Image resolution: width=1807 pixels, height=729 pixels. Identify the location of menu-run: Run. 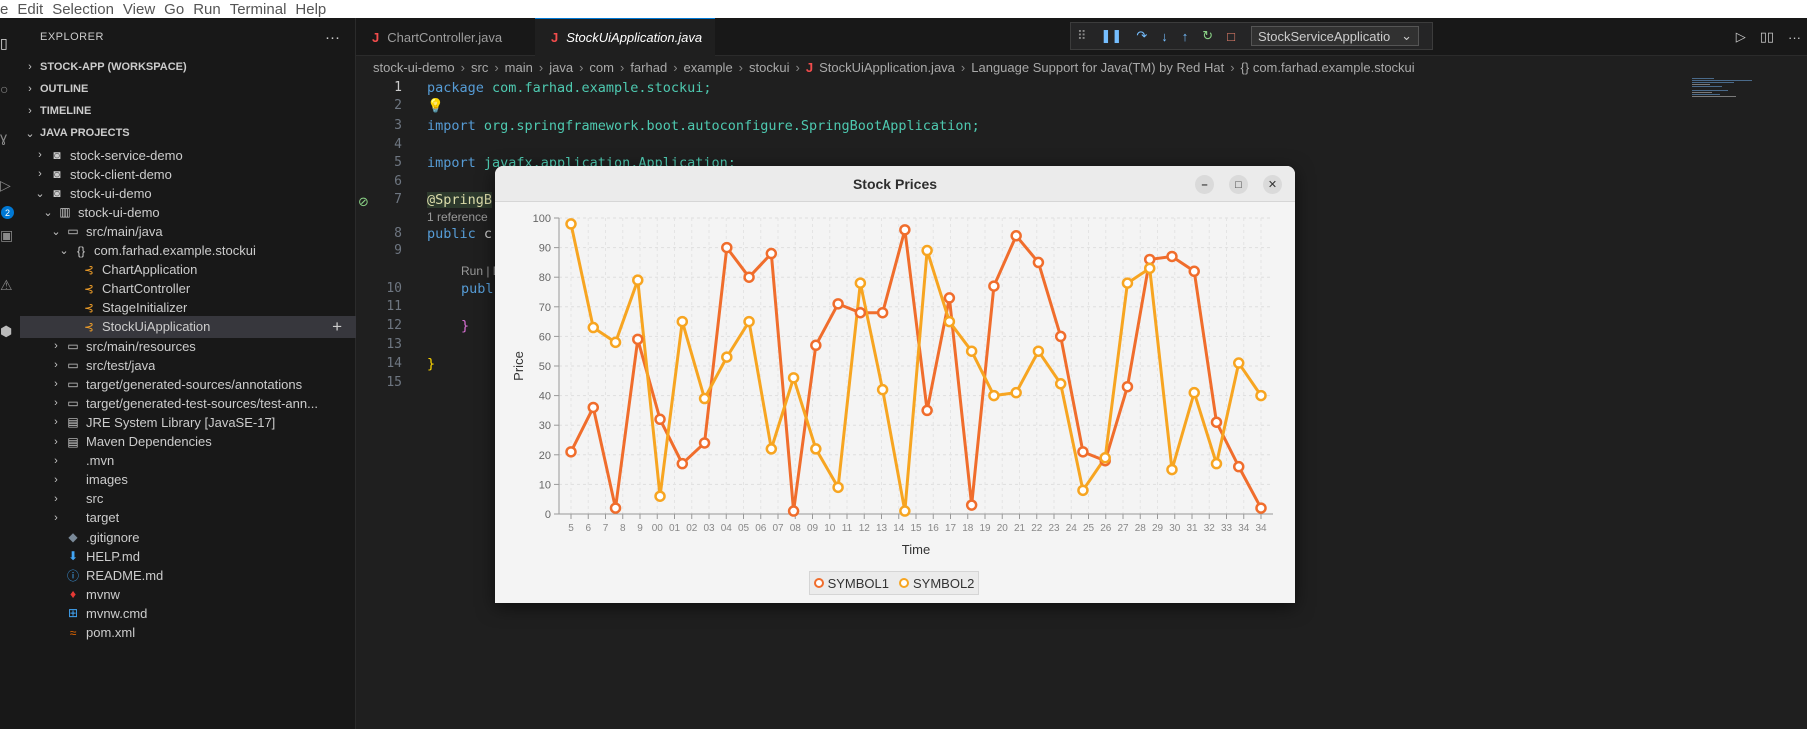
(207, 9).